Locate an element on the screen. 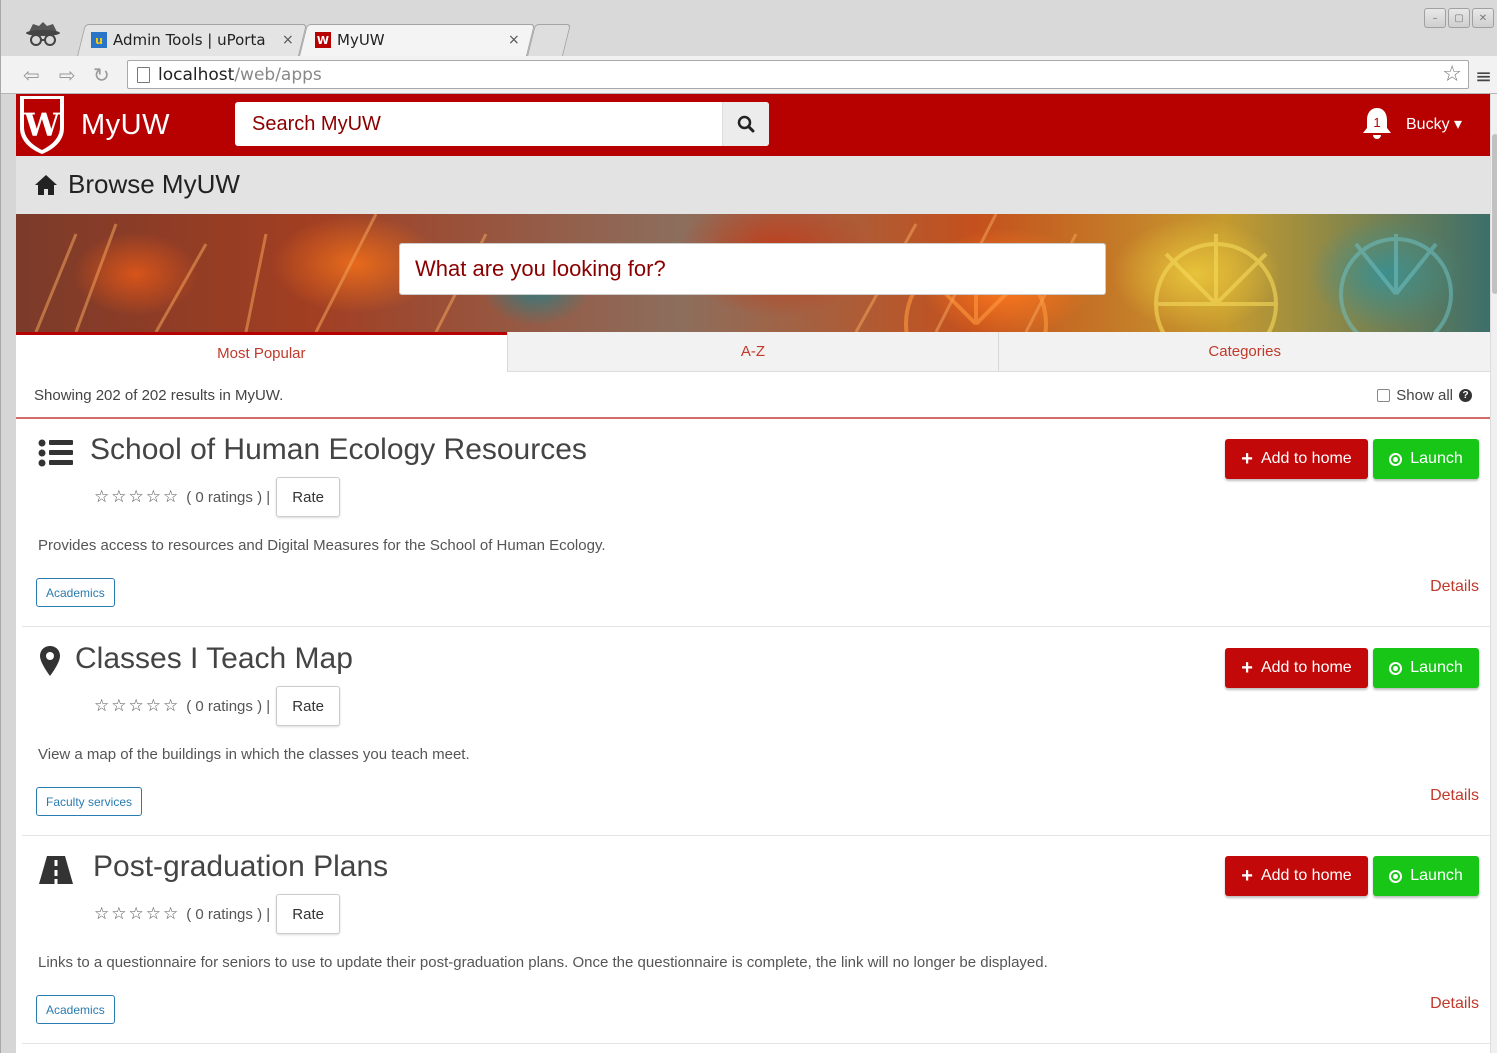 This screenshot has width=1497, height=1053. show-all-toggle: Show all ? is located at coordinates (1424, 395).